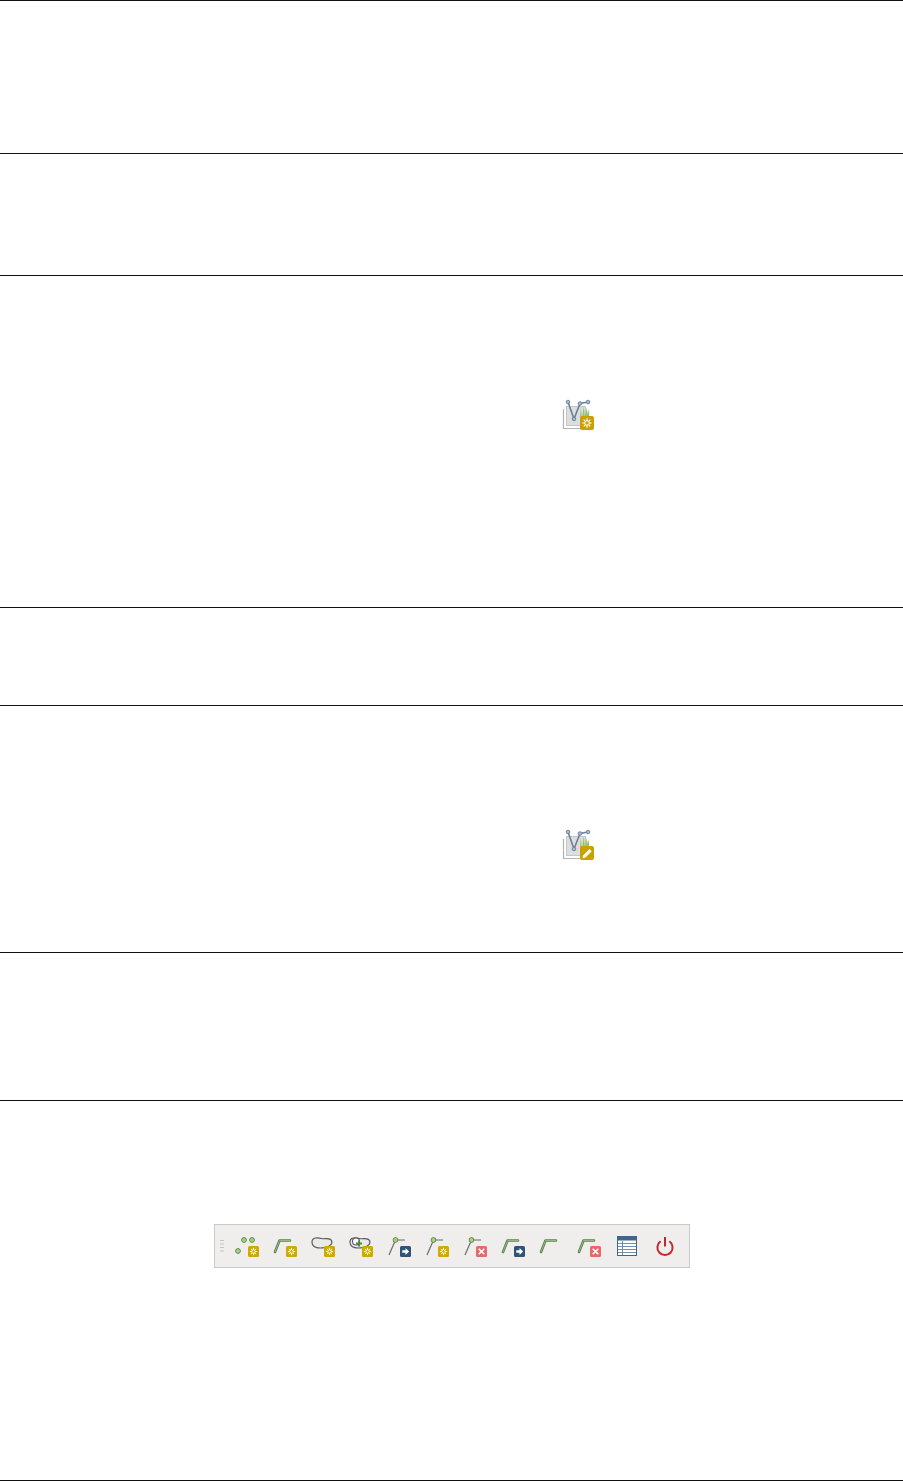  What do you see at coordinates (322, 1246) in the screenshot?
I see `polygon-star-icon` at bounding box center [322, 1246].